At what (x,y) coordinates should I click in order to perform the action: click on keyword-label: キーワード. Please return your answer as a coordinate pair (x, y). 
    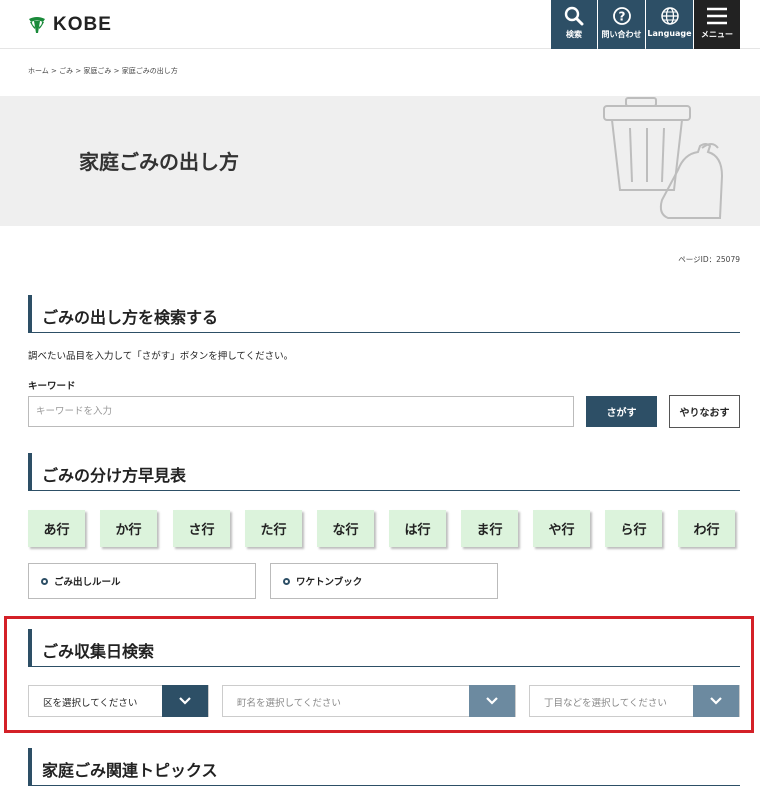
    Looking at the image, I should click on (52, 386).